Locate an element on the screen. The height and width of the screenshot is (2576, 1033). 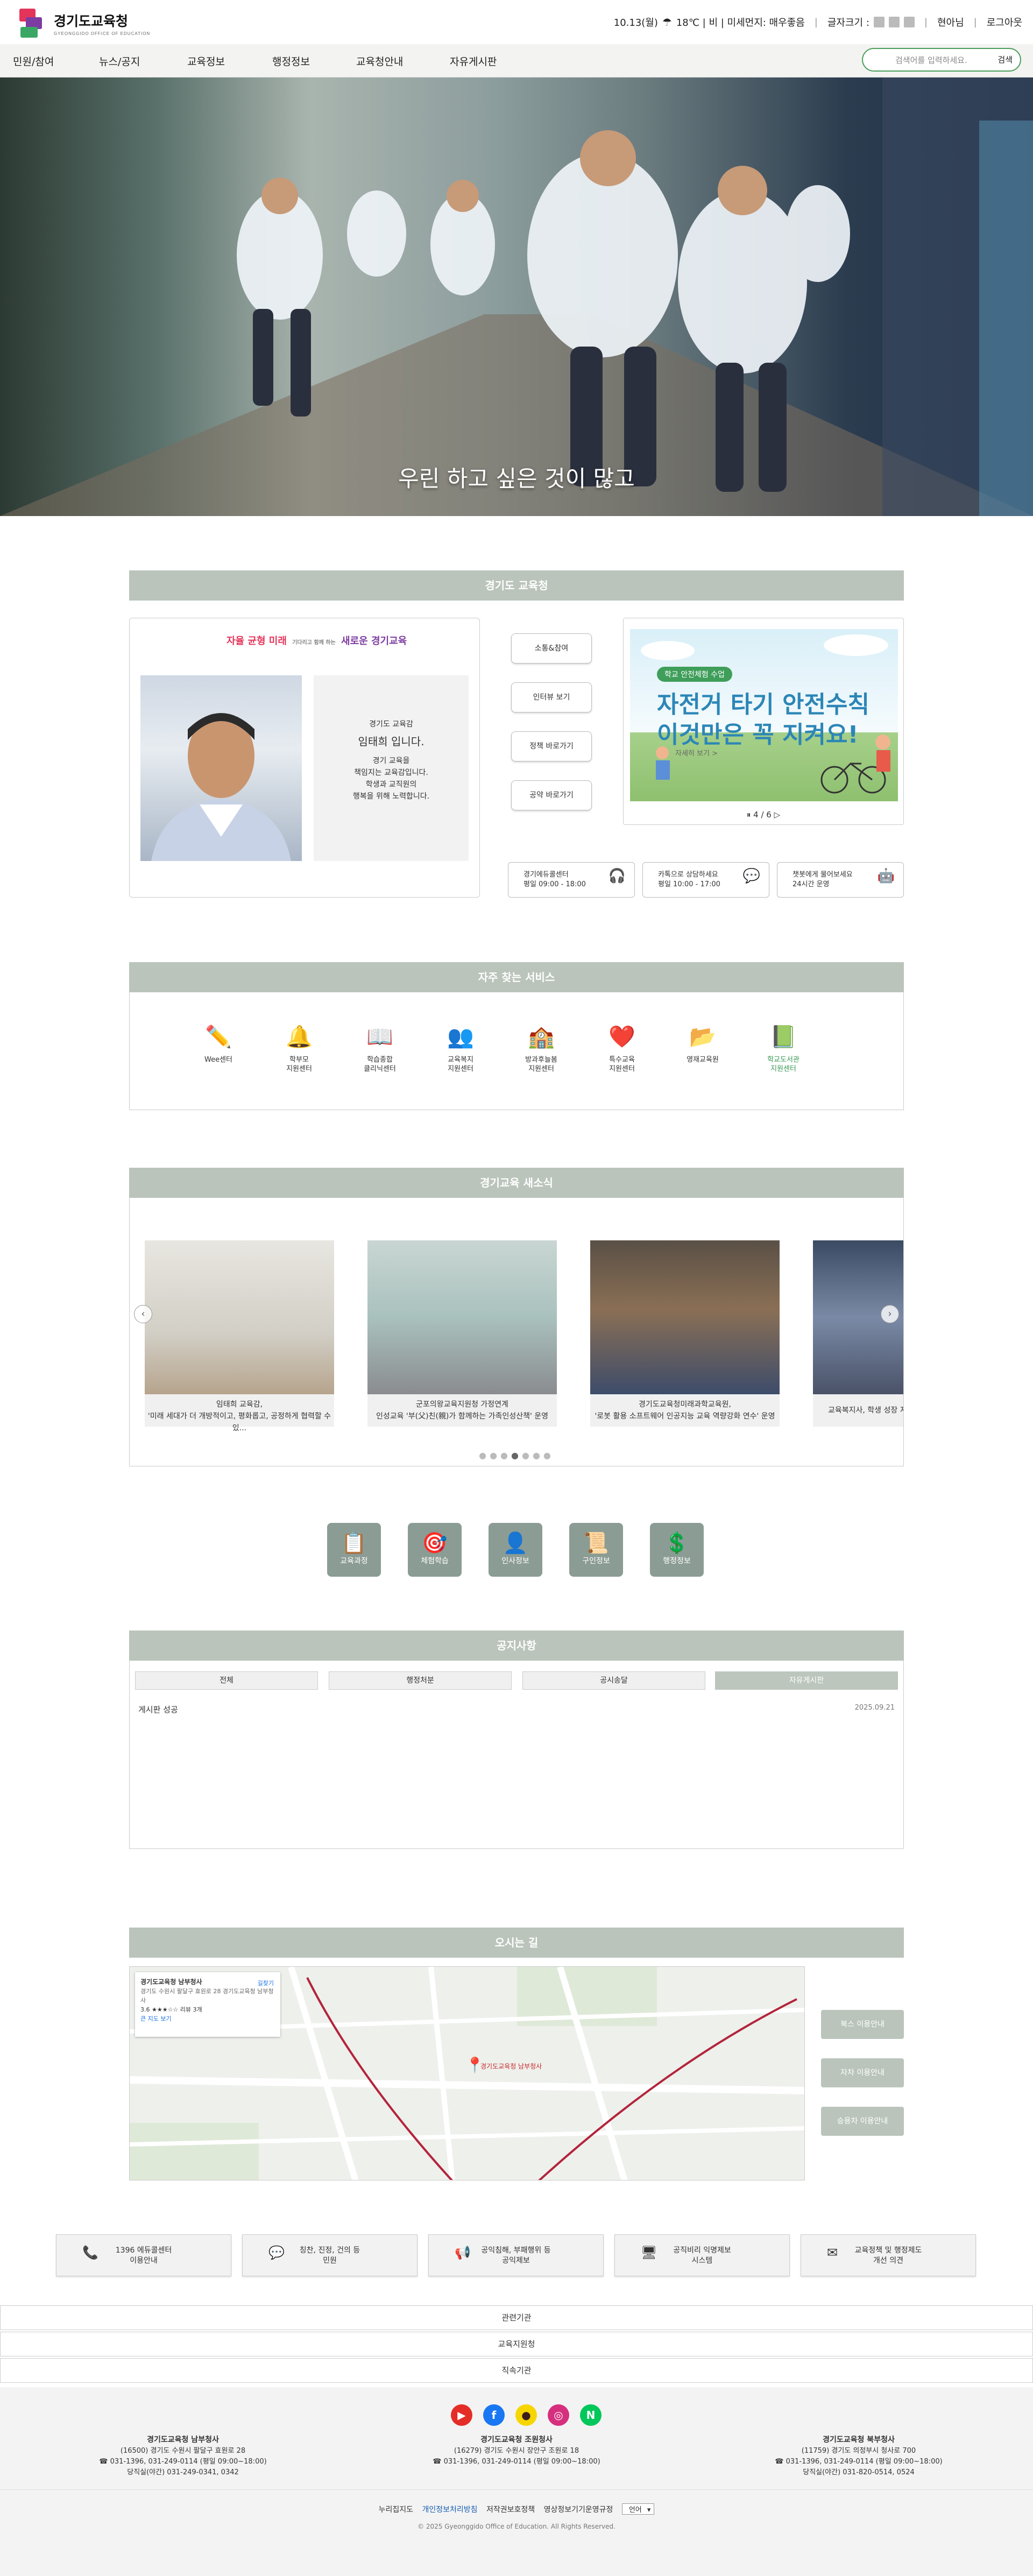
map-large-link: 큰 지도 보기 is located at coordinates (207, 2018).